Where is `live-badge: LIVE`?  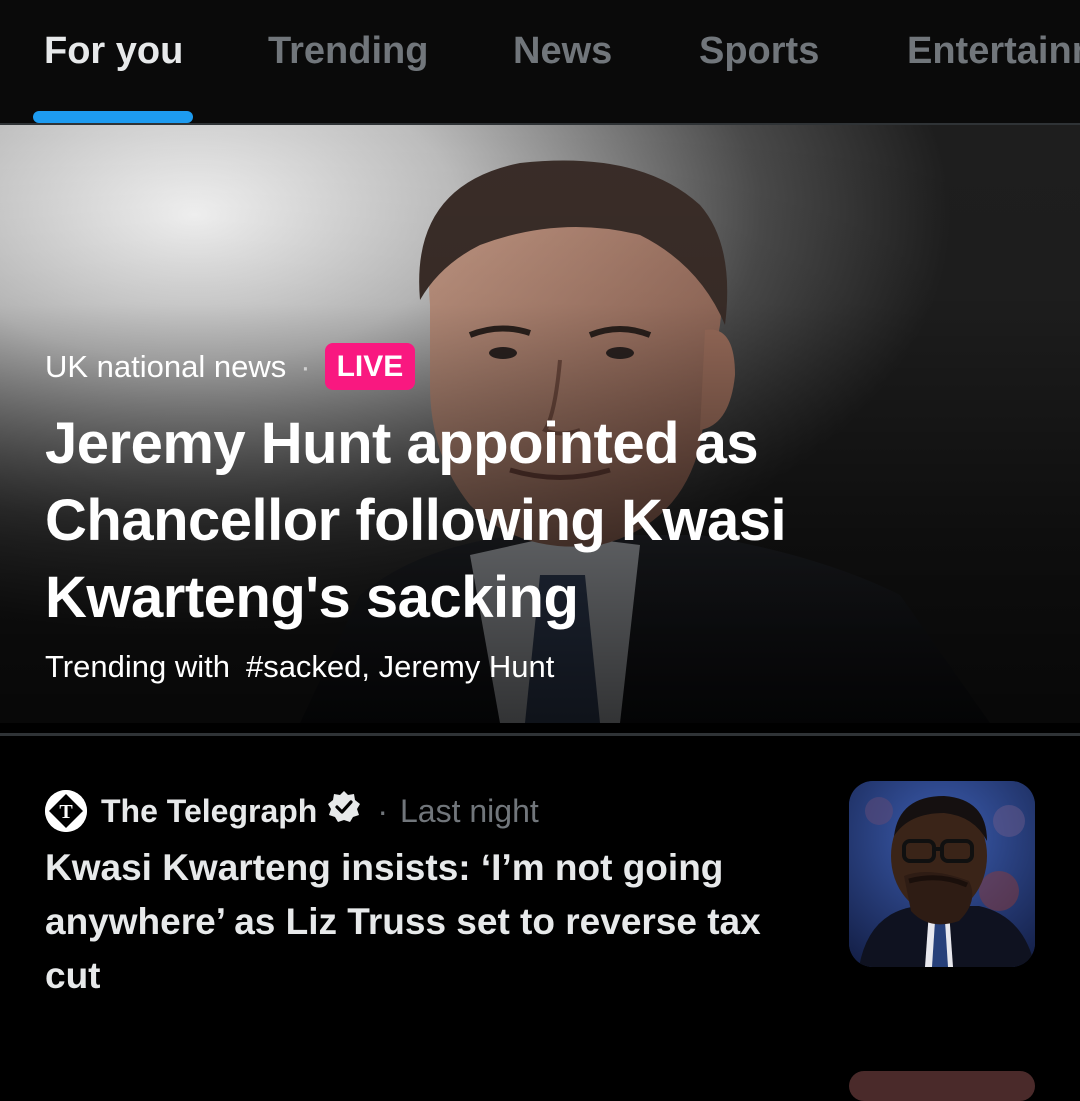
live-badge: LIVE is located at coordinates (370, 366).